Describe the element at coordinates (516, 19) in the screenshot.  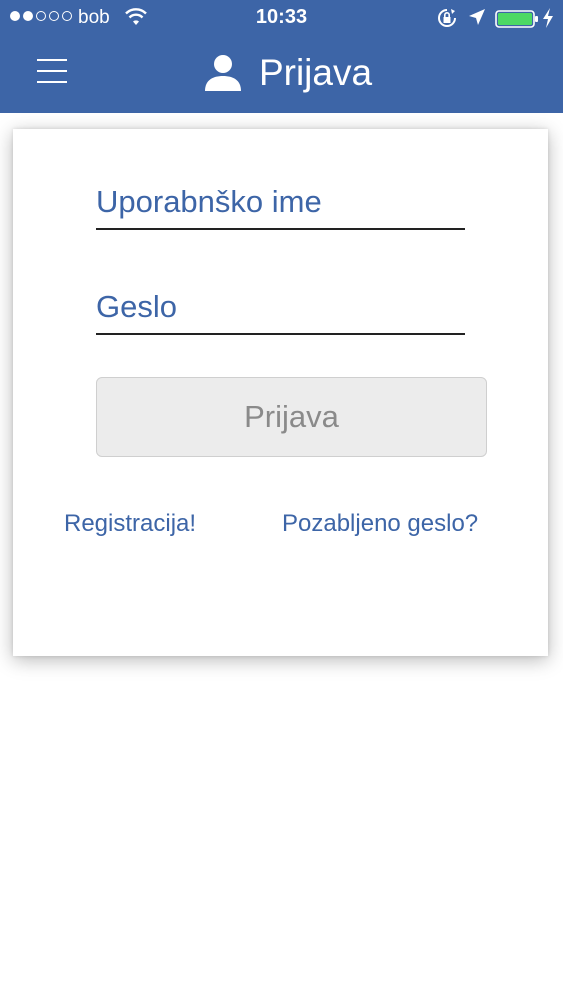
I see `battery-icon` at that location.